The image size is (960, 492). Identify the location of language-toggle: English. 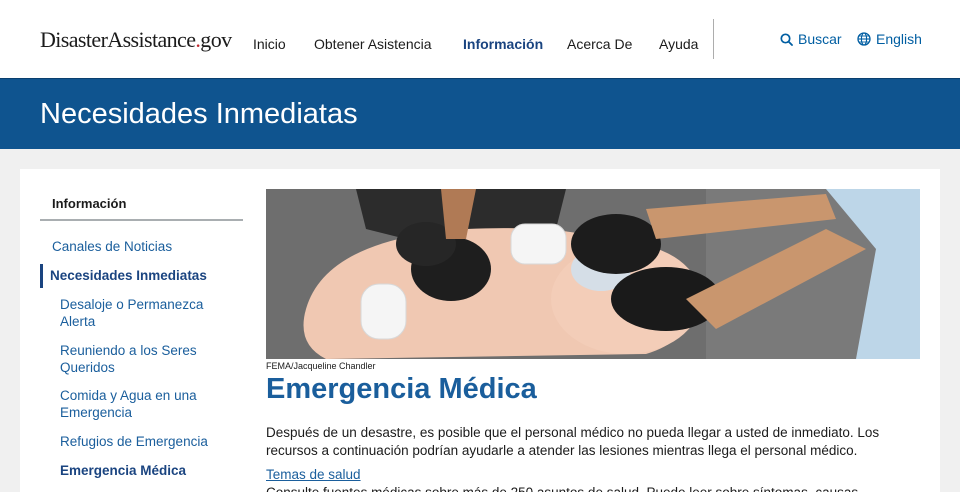
(889, 39).